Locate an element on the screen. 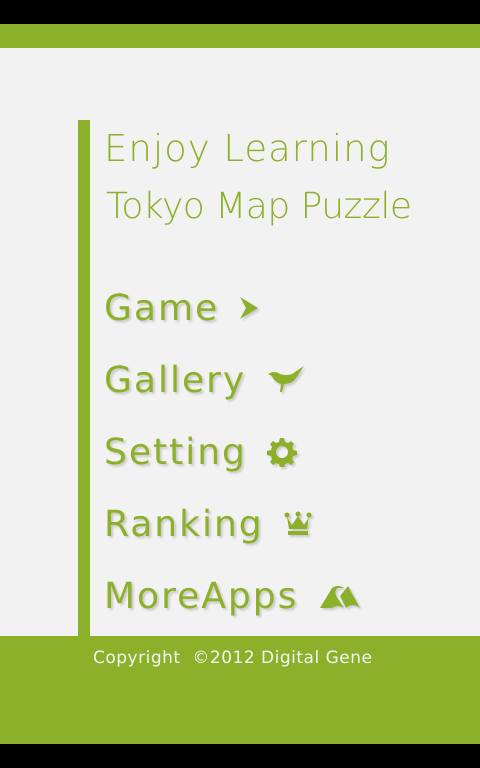 The image size is (480, 768). app-title: Tokyo Map Puzzle is located at coordinates (259, 207).